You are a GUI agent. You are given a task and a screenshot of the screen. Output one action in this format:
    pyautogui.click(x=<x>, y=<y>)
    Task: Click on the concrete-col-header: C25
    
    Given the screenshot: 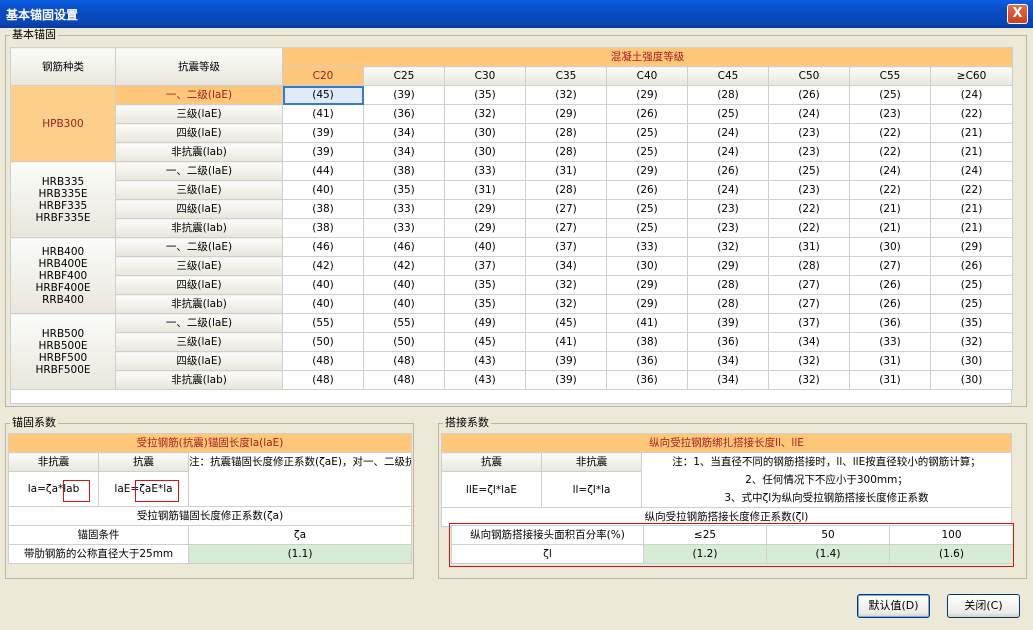 What is the action you would take?
    pyautogui.click(x=404, y=76)
    